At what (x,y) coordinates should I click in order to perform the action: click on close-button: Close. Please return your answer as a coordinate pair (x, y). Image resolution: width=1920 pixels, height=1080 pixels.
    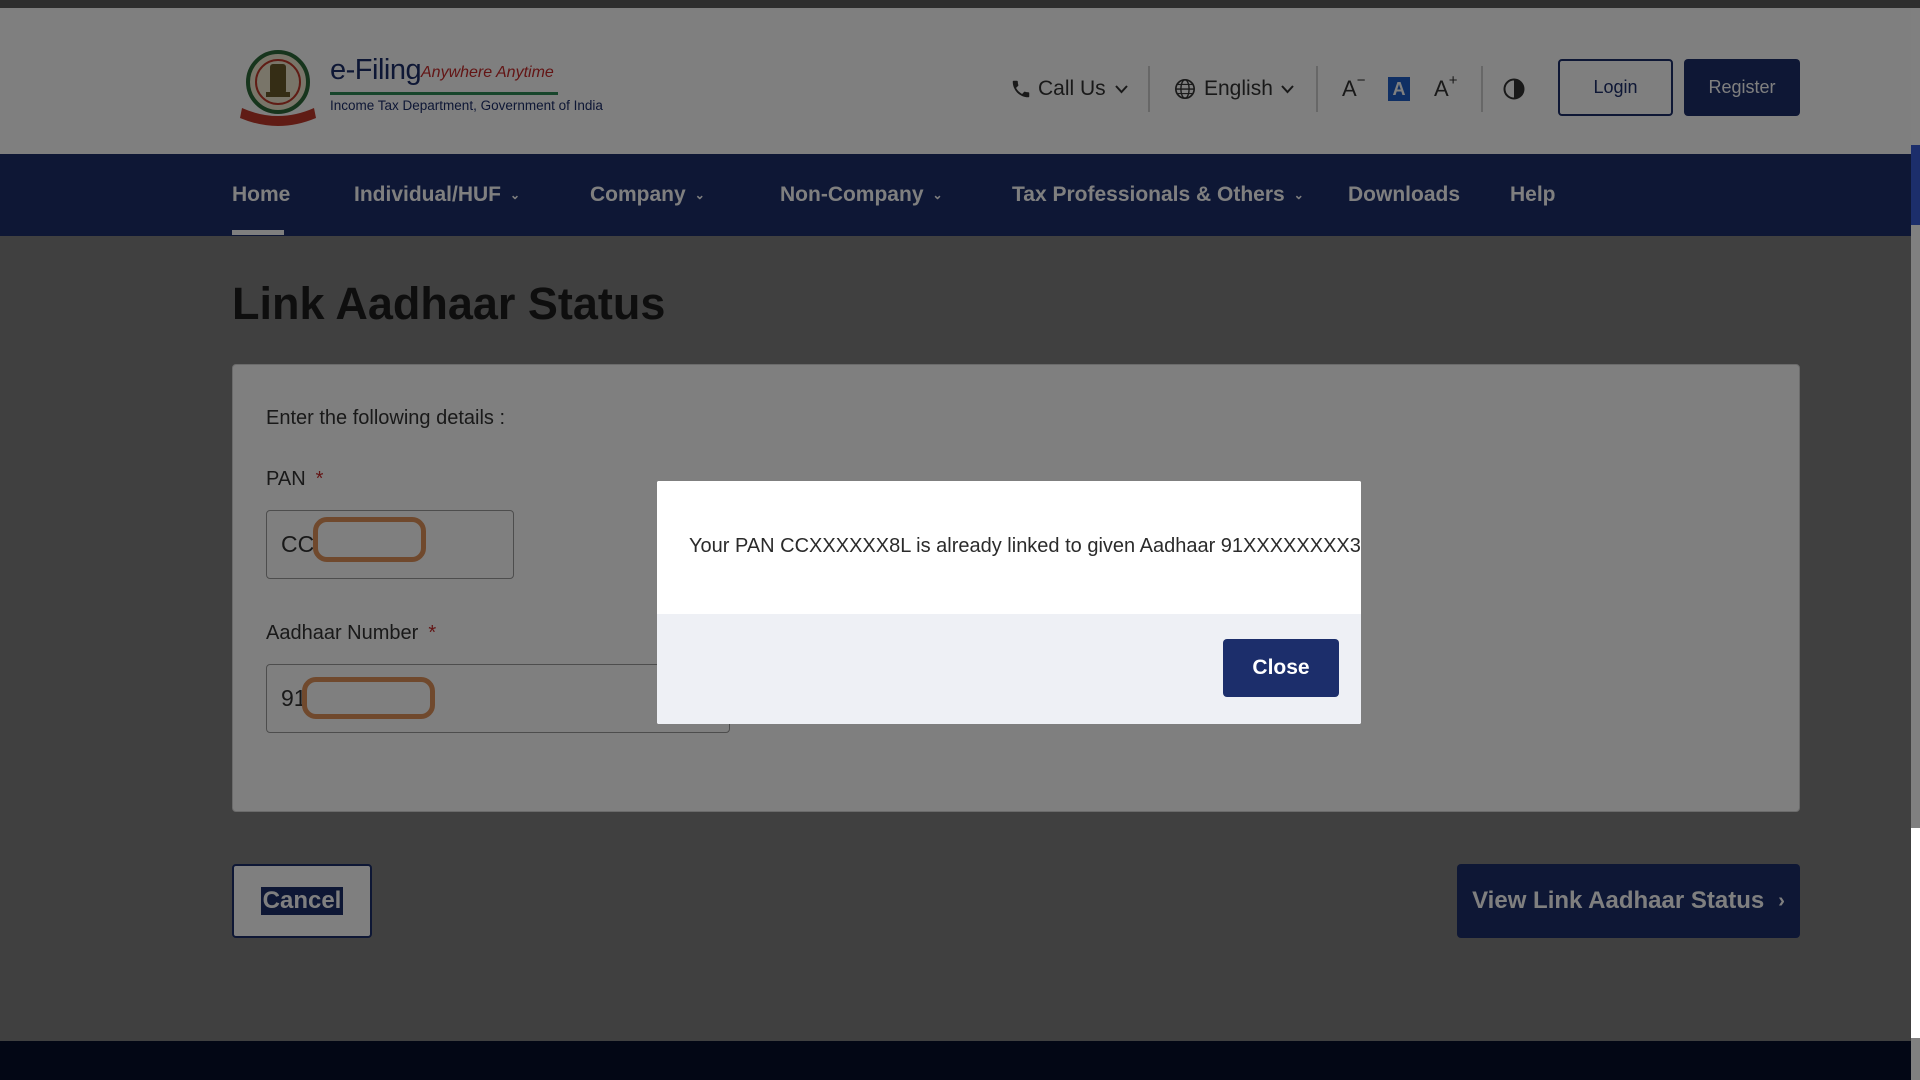
    Looking at the image, I should click on (1281, 668).